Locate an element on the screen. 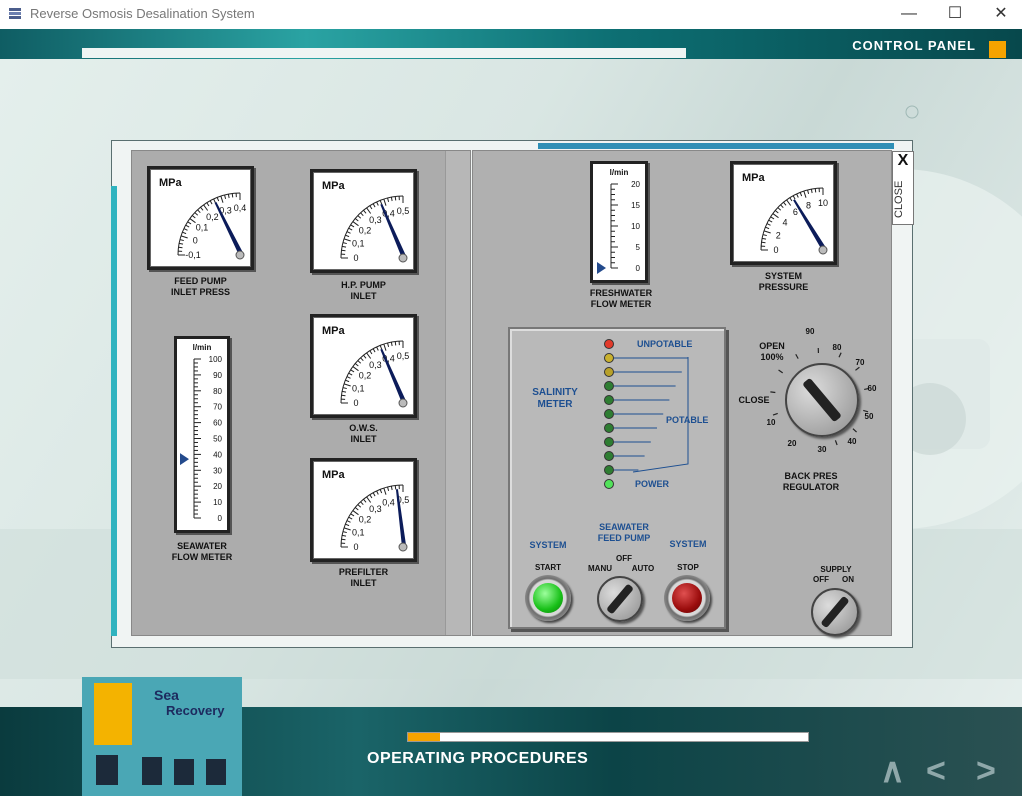  regulator-label-2: REGULATOR is located at coordinates (811, 487).